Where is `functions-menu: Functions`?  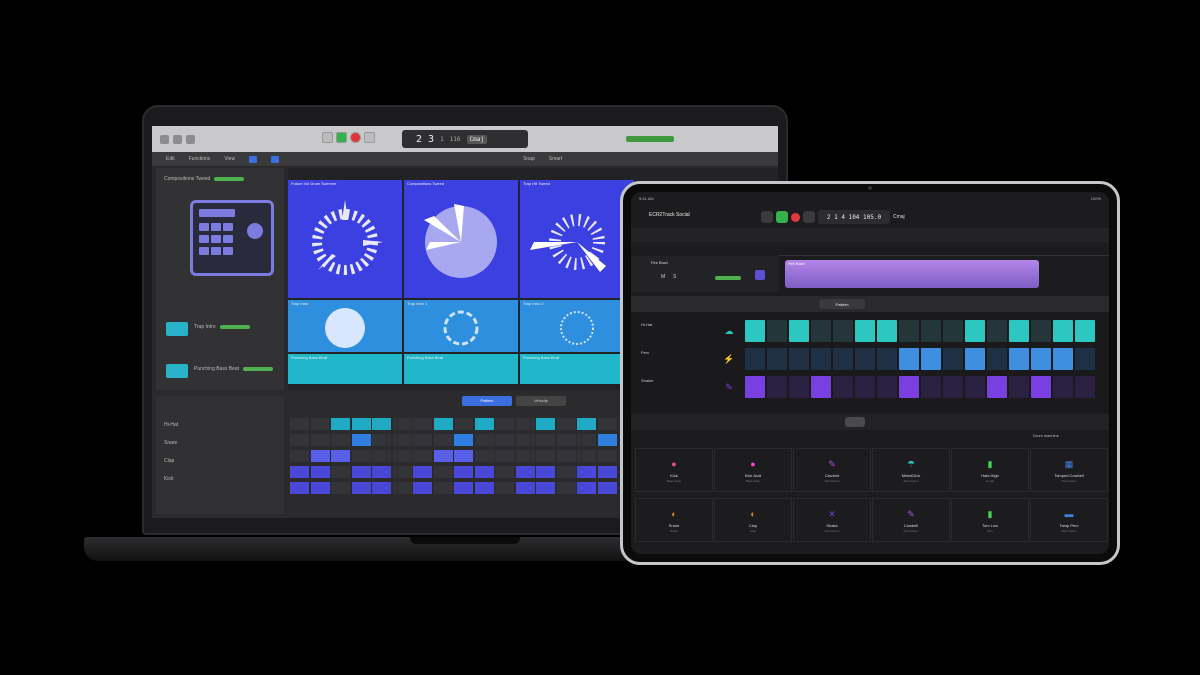
functions-menu: Functions is located at coordinates (200, 159).